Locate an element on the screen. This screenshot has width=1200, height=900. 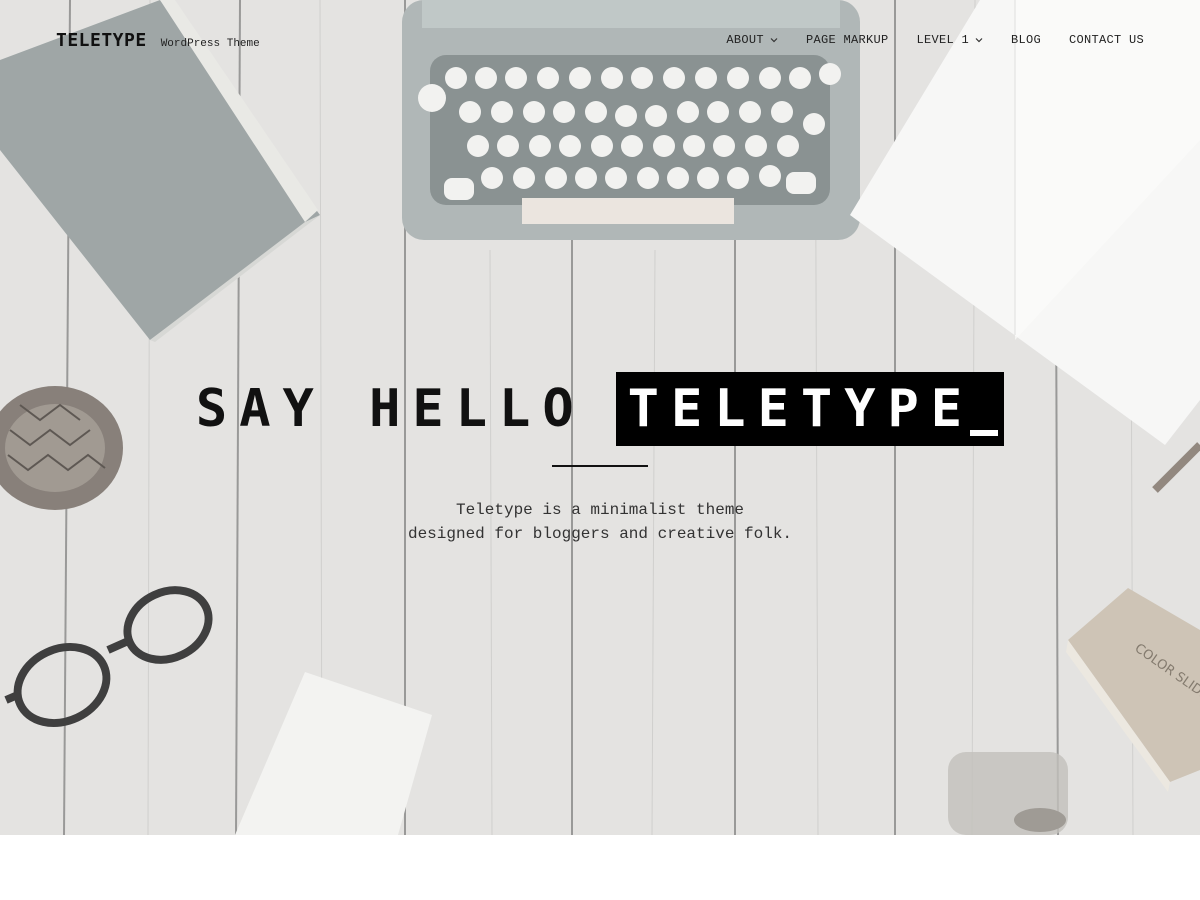
nav-item-blog: BLOG is located at coordinates (1026, 40).